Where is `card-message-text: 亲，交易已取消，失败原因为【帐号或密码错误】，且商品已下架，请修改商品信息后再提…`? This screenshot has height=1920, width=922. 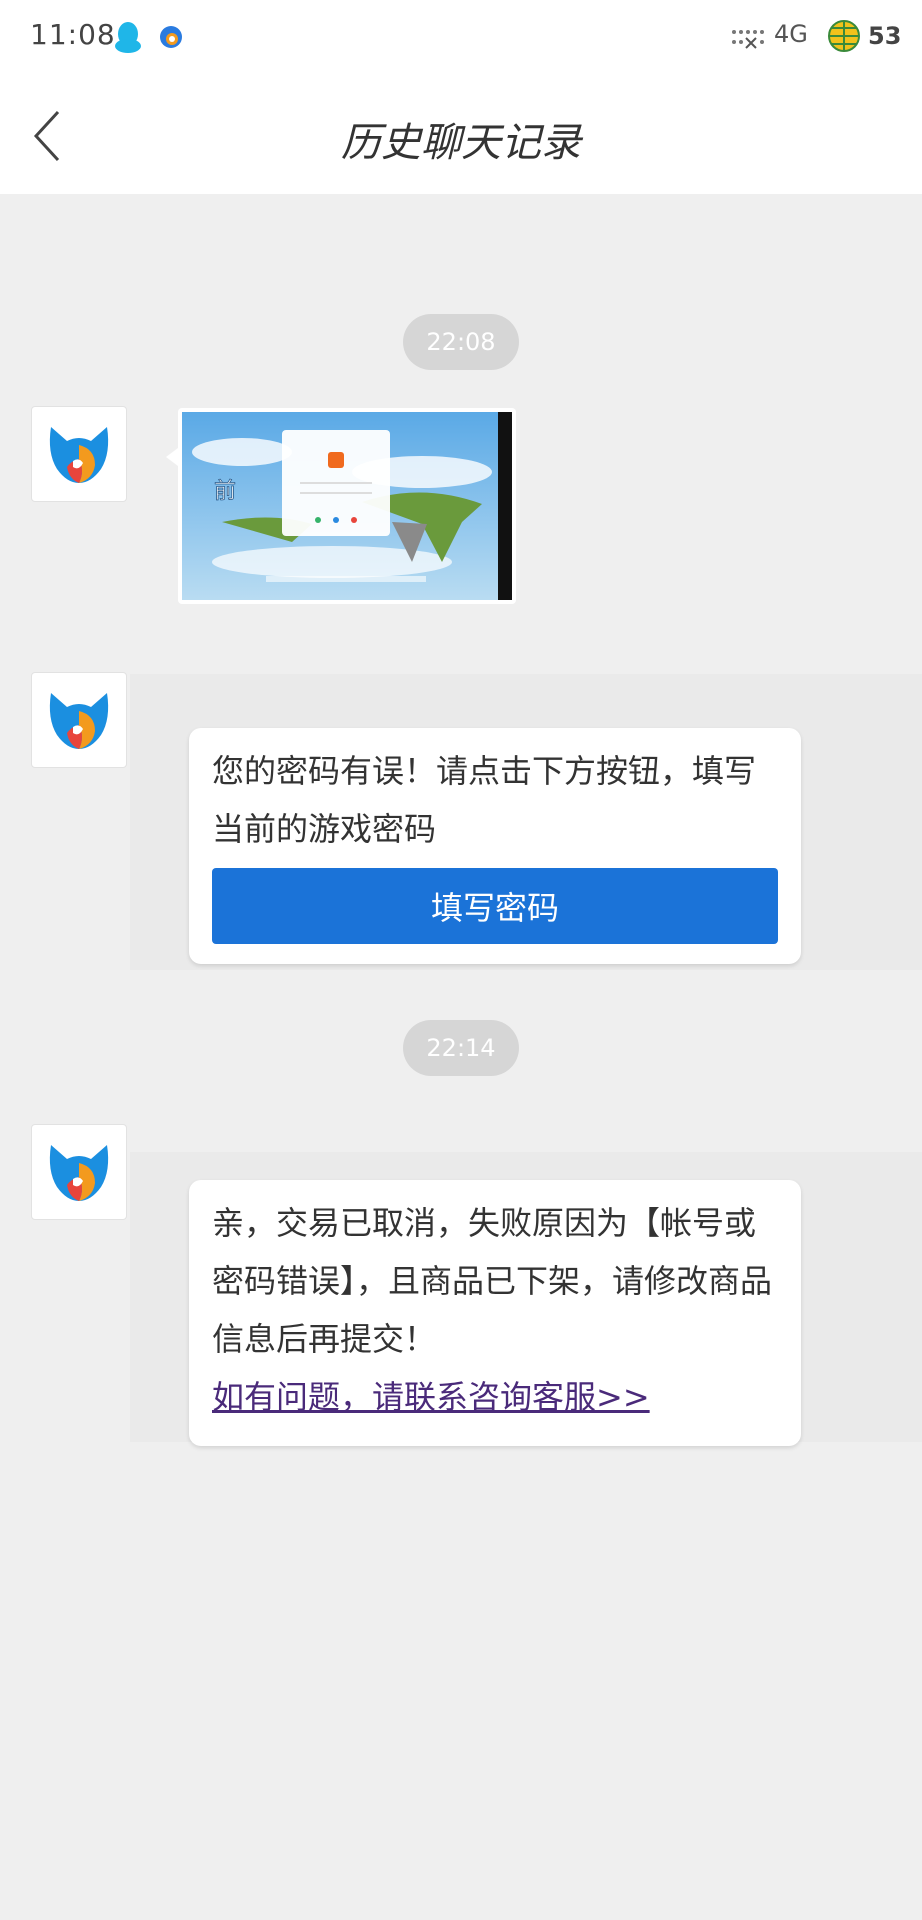 card-message-text: 亲，交易已取消，失败原因为【帐号或密码错误】，且商品已下架，请修改商品信息后再提… is located at coordinates (492, 1281).